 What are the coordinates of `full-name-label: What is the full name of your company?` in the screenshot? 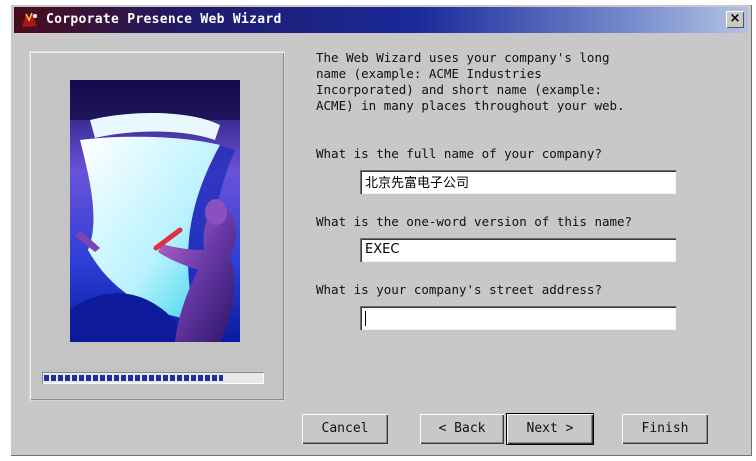 It's located at (459, 153).